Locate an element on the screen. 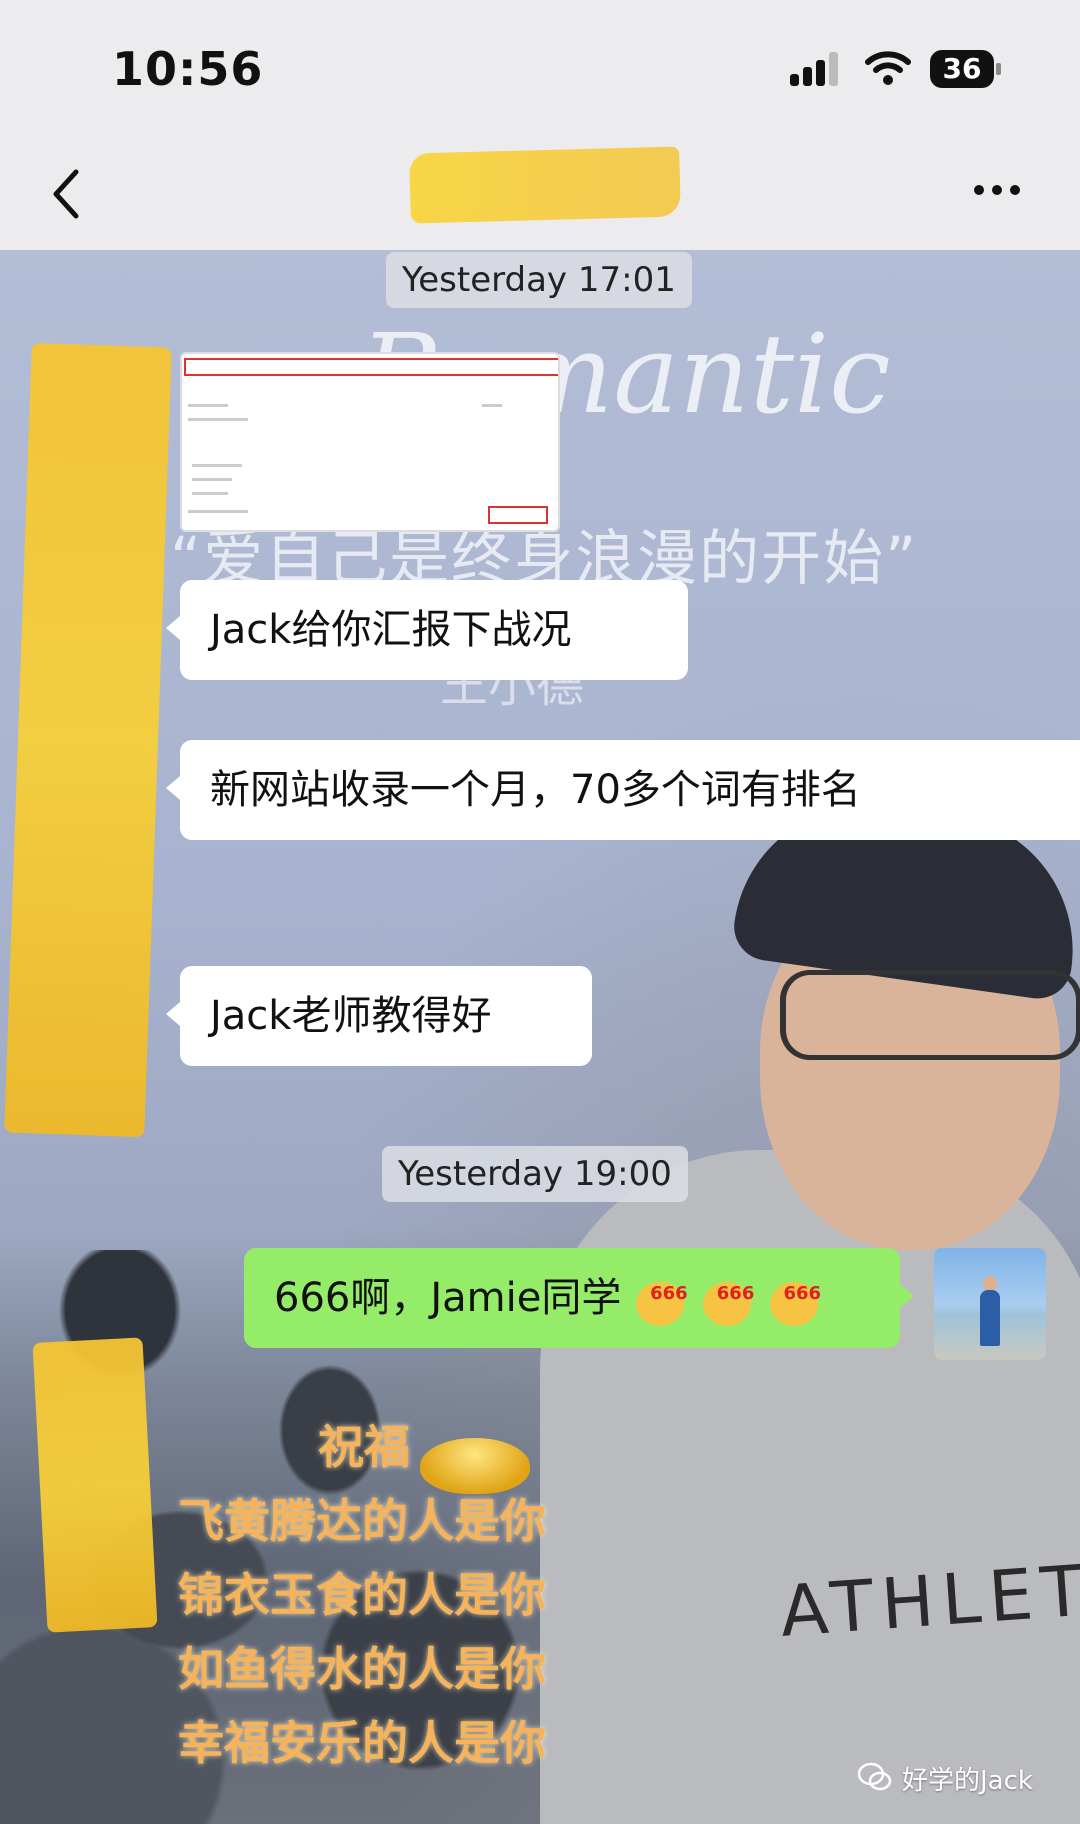  message-text: Jack给你汇报下战况 is located at coordinates (391, 630).